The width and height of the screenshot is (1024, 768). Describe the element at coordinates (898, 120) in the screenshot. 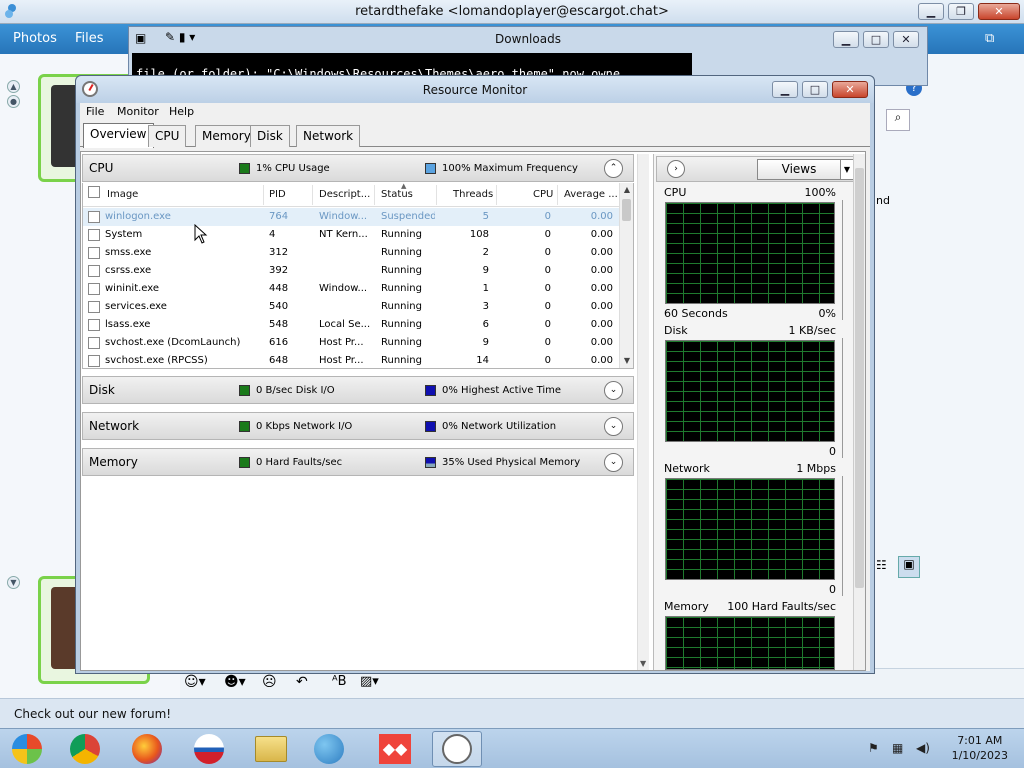

I see `search-icon: ⌕` at that location.